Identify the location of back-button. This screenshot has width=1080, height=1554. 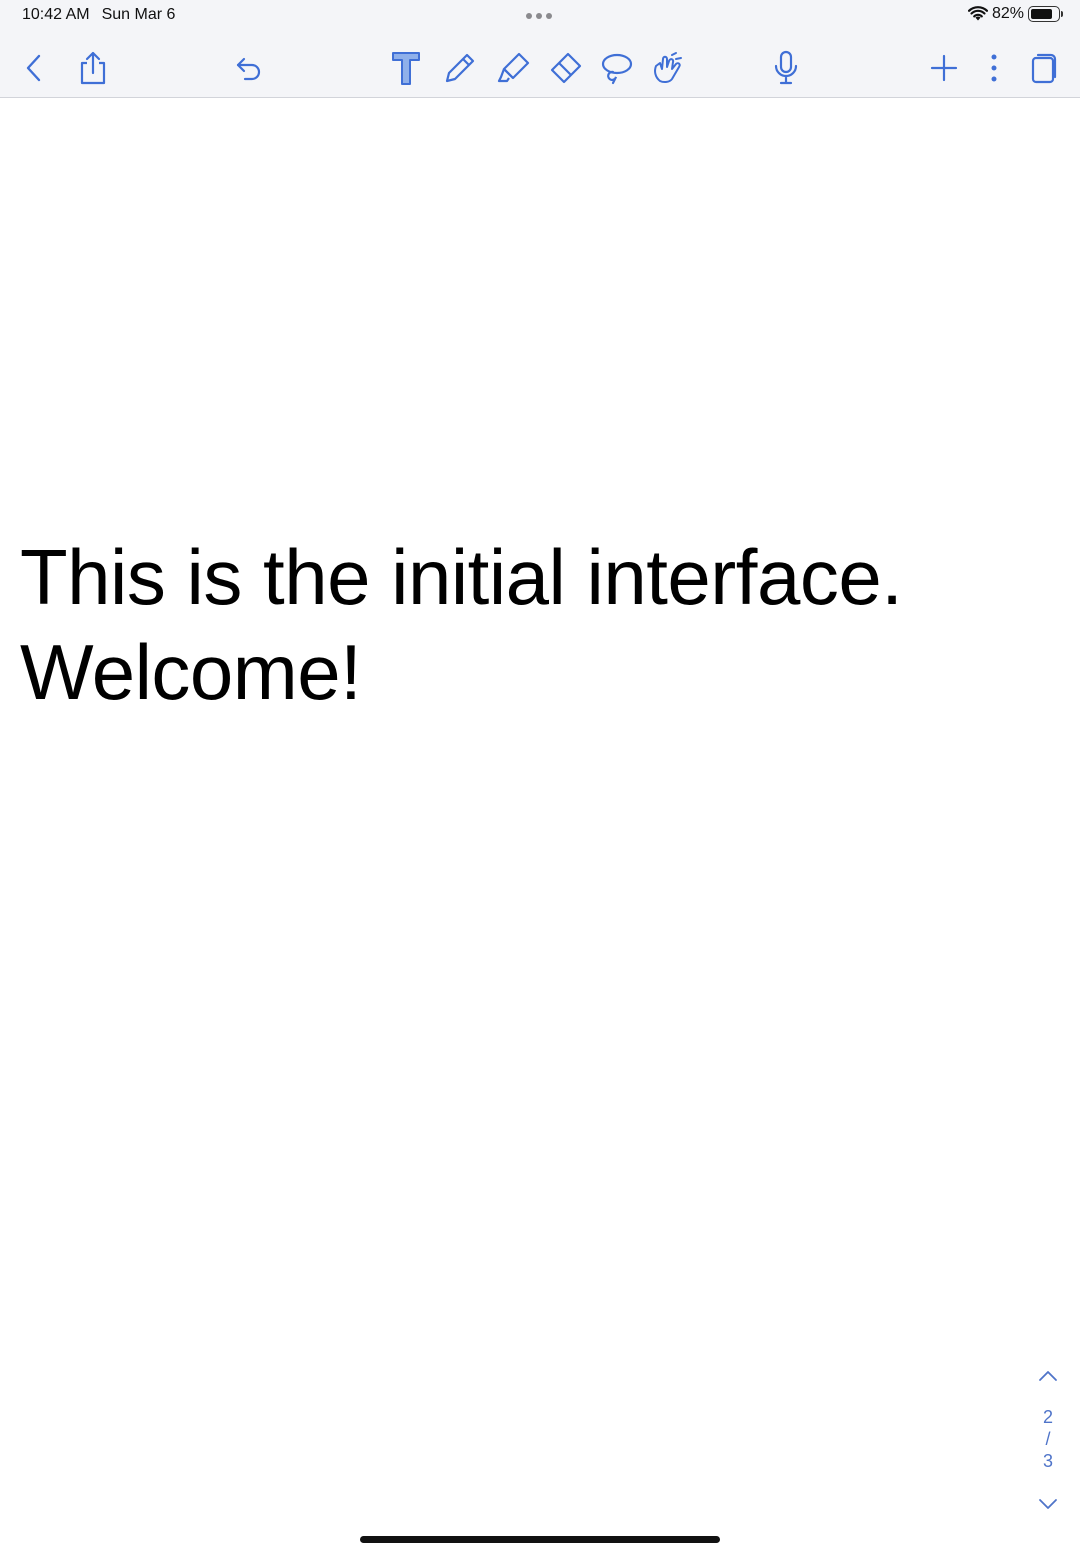
(34, 68).